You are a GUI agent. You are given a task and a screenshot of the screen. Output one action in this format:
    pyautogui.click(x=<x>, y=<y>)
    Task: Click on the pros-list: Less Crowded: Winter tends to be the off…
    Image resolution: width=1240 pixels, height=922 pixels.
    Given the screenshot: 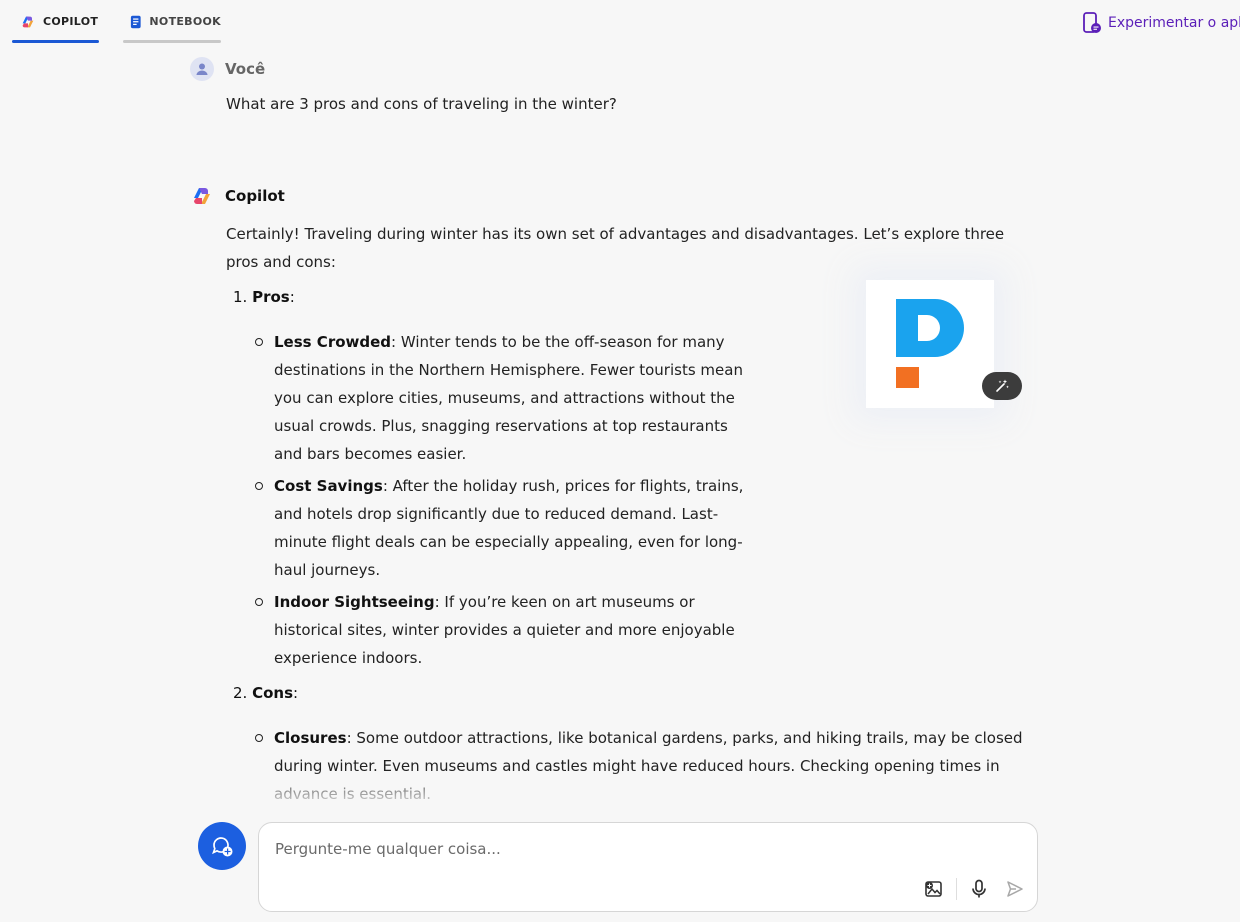 What is the action you would take?
    pyautogui.click(x=499, y=502)
    